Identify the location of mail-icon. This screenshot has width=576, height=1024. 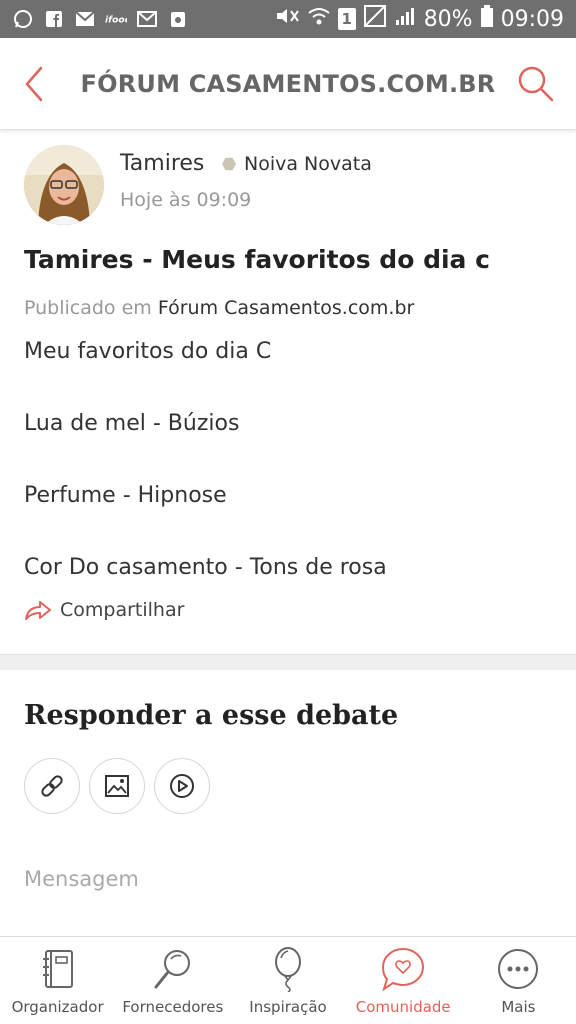
(85, 19).